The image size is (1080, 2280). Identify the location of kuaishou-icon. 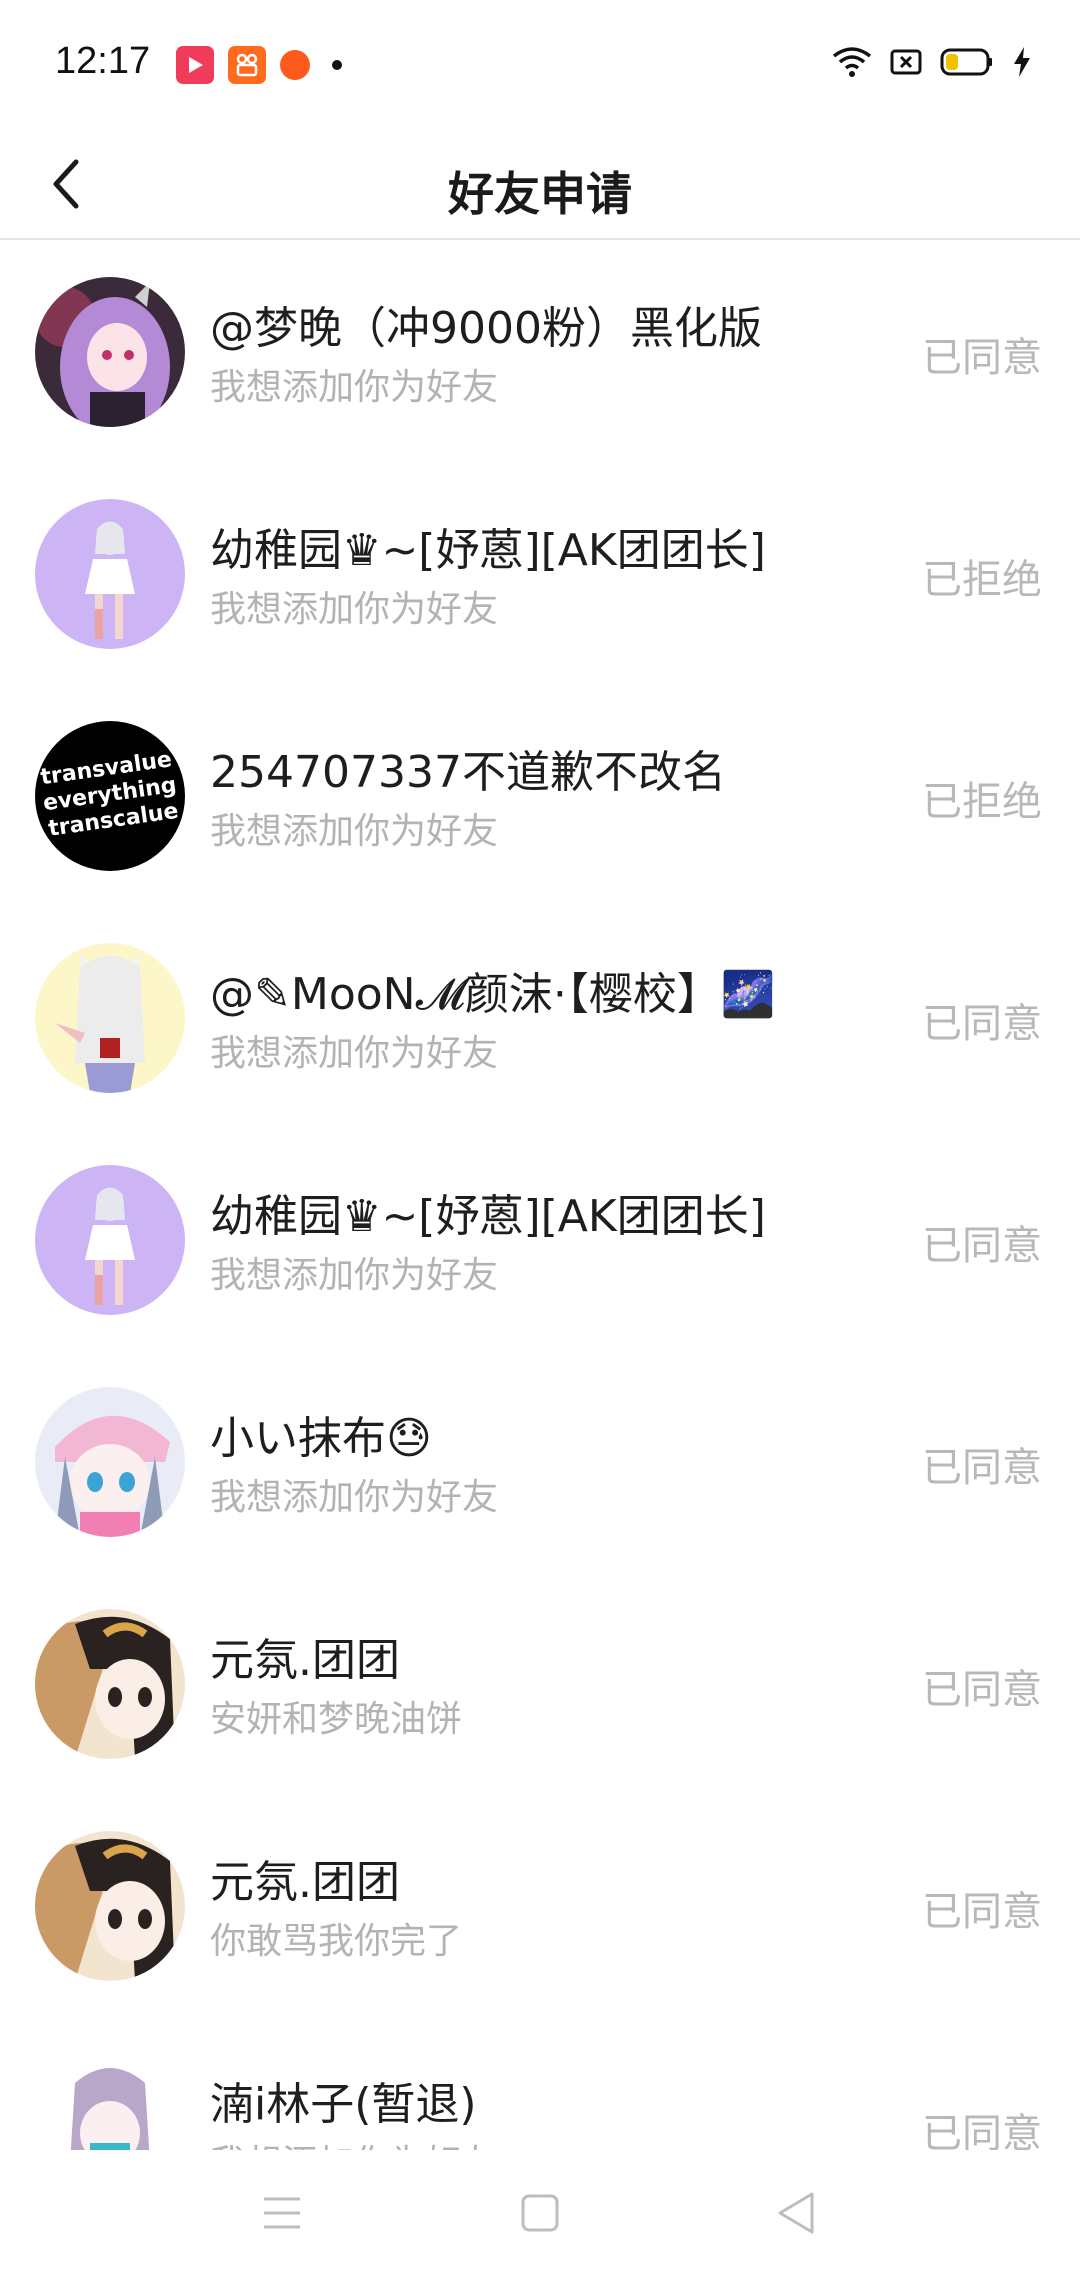
(247, 65).